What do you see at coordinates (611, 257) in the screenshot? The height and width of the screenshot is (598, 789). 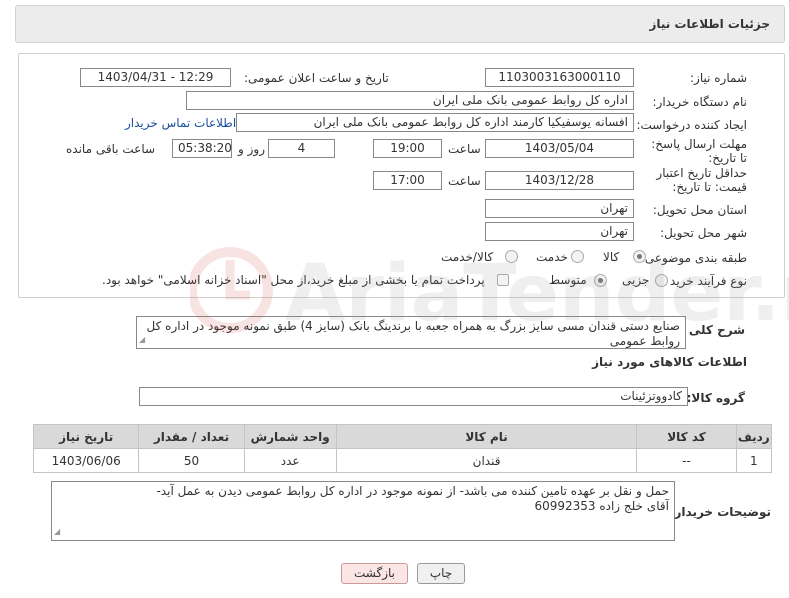 I see `category-option-goods: کالا` at bounding box center [611, 257].